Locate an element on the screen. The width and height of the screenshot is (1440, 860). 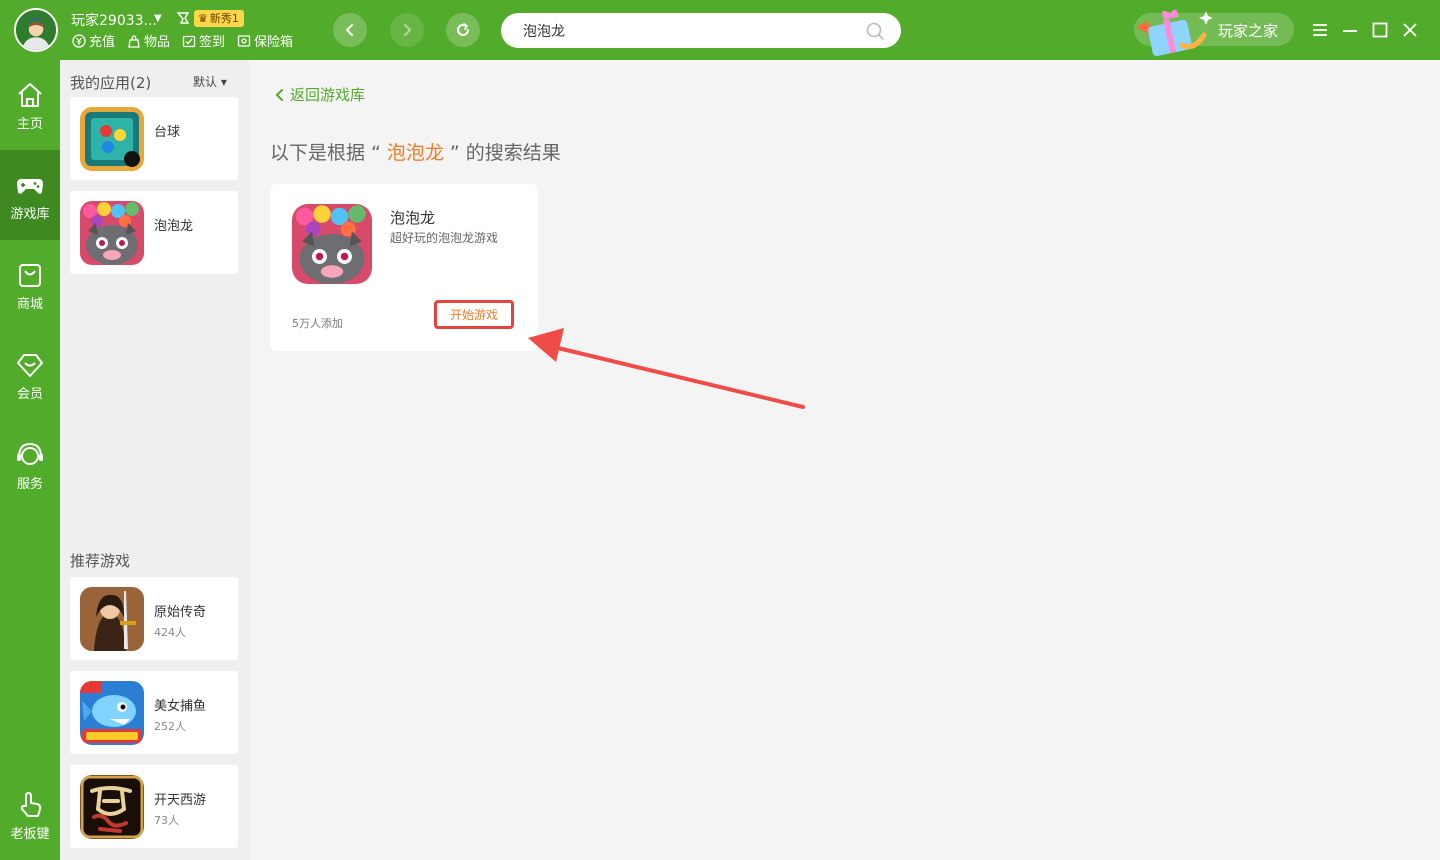
sort-label: 默认 is located at coordinates (205, 82).